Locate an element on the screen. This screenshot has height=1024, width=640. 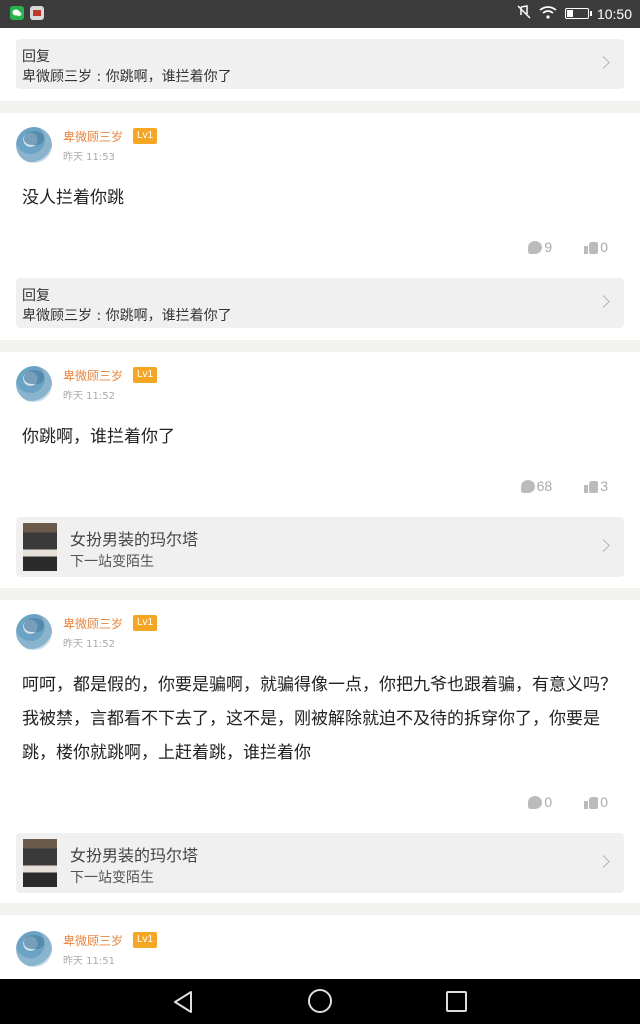
comment-button: 68 is located at coordinates (536, 486).